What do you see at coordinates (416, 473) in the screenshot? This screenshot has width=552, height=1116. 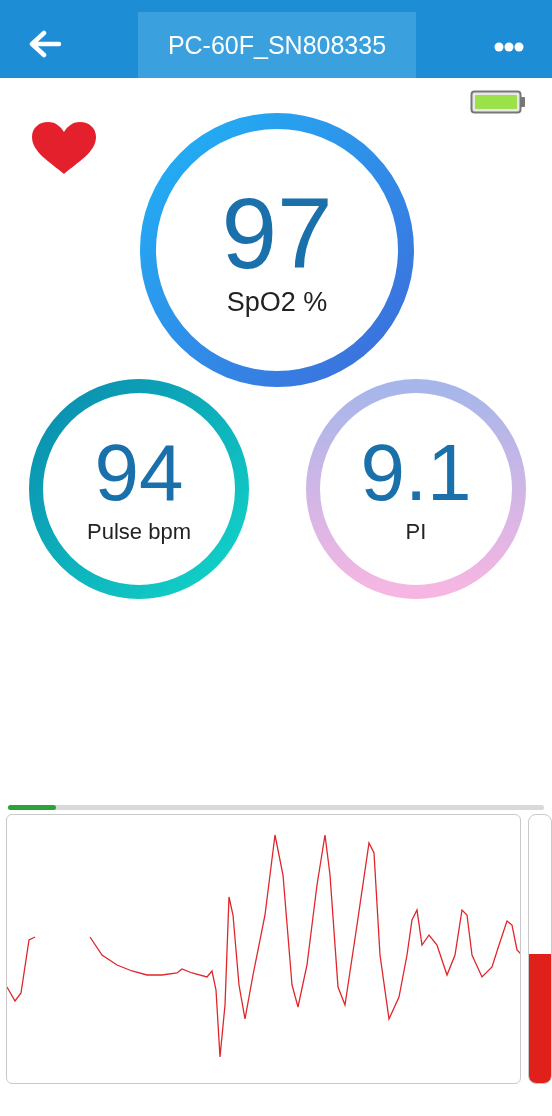 I see `metric-value: 9.1` at bounding box center [416, 473].